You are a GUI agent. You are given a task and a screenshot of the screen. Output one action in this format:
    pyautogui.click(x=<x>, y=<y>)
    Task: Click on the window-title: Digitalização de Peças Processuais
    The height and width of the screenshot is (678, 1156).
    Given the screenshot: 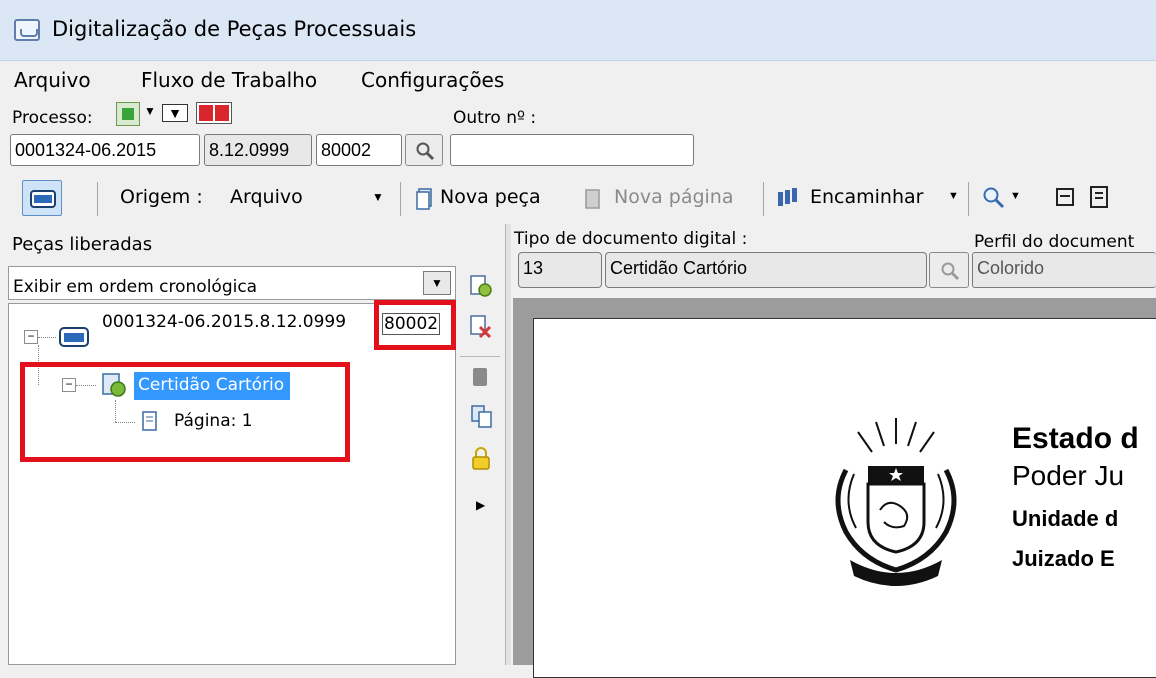 What is the action you would take?
    pyautogui.click(x=234, y=29)
    